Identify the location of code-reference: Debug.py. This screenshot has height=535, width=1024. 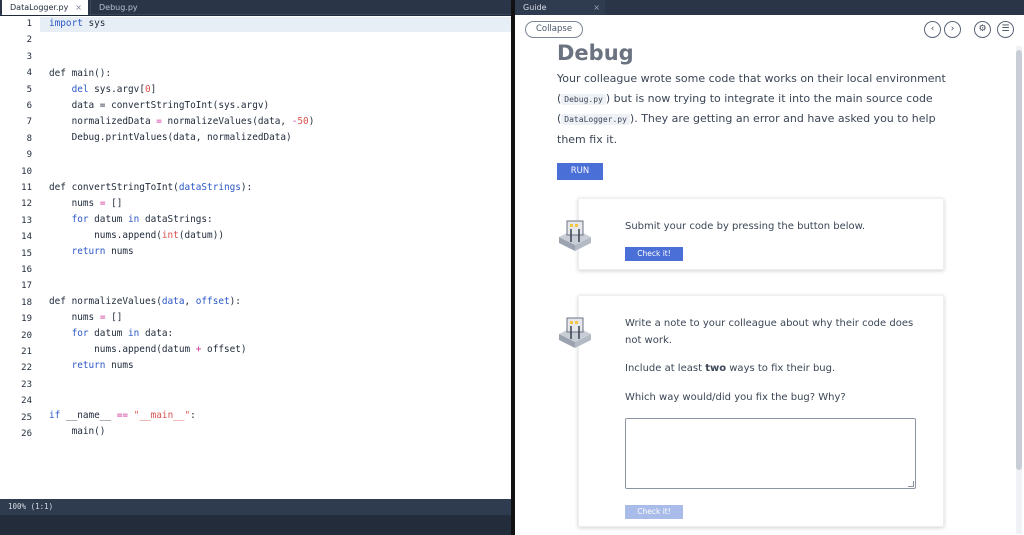
(583, 99).